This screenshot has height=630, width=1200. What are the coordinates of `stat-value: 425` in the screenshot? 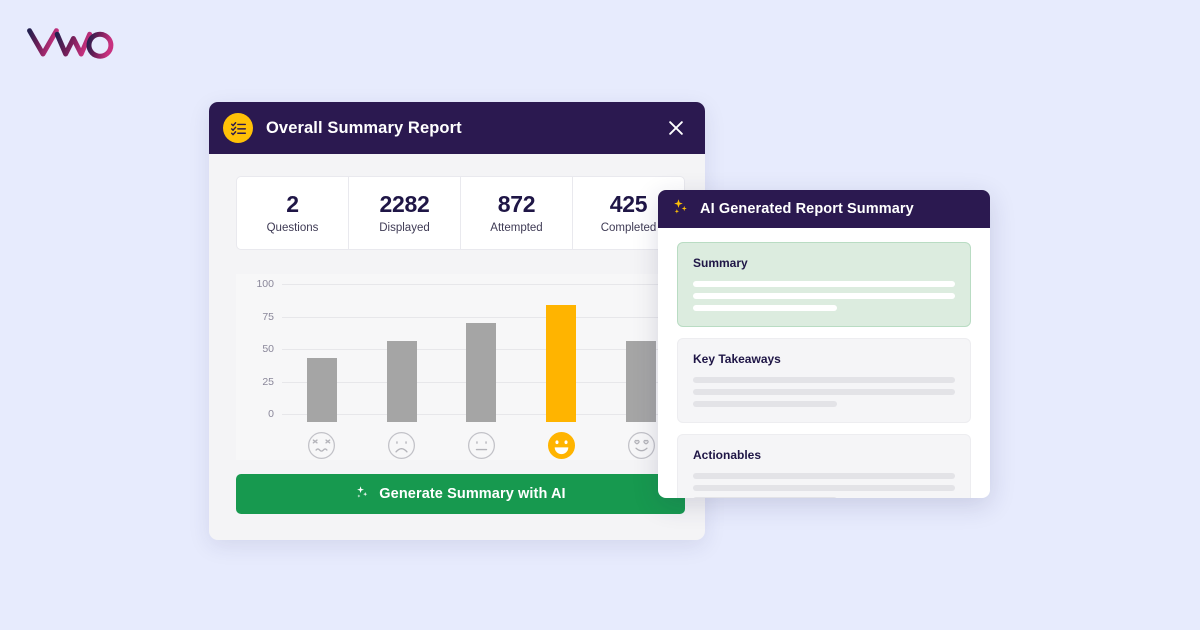 It's located at (628, 203).